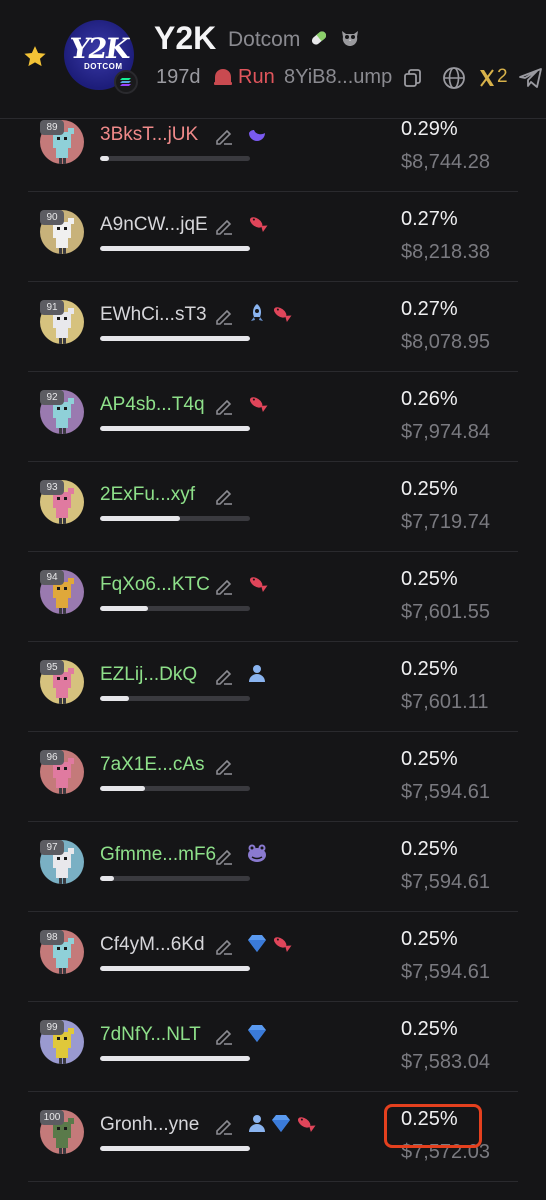  I want to click on rank-badge: 94, so click(52, 577).